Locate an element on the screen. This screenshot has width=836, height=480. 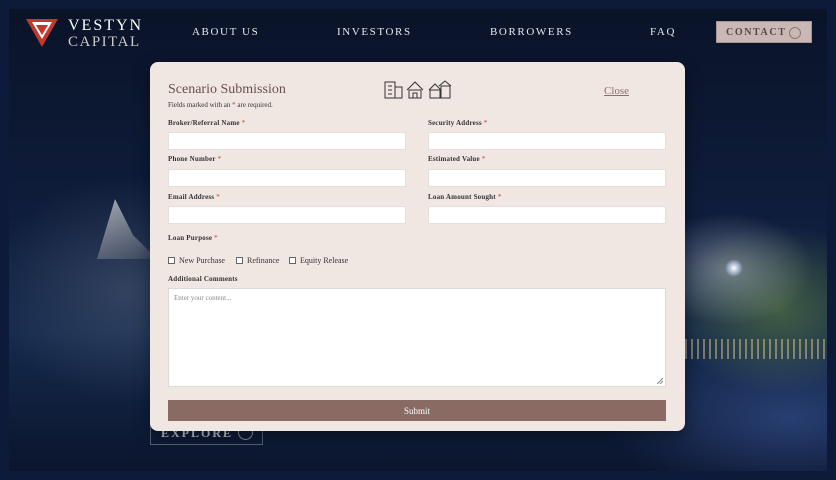
nav-borrowers: BORROWERS is located at coordinates (531, 32).